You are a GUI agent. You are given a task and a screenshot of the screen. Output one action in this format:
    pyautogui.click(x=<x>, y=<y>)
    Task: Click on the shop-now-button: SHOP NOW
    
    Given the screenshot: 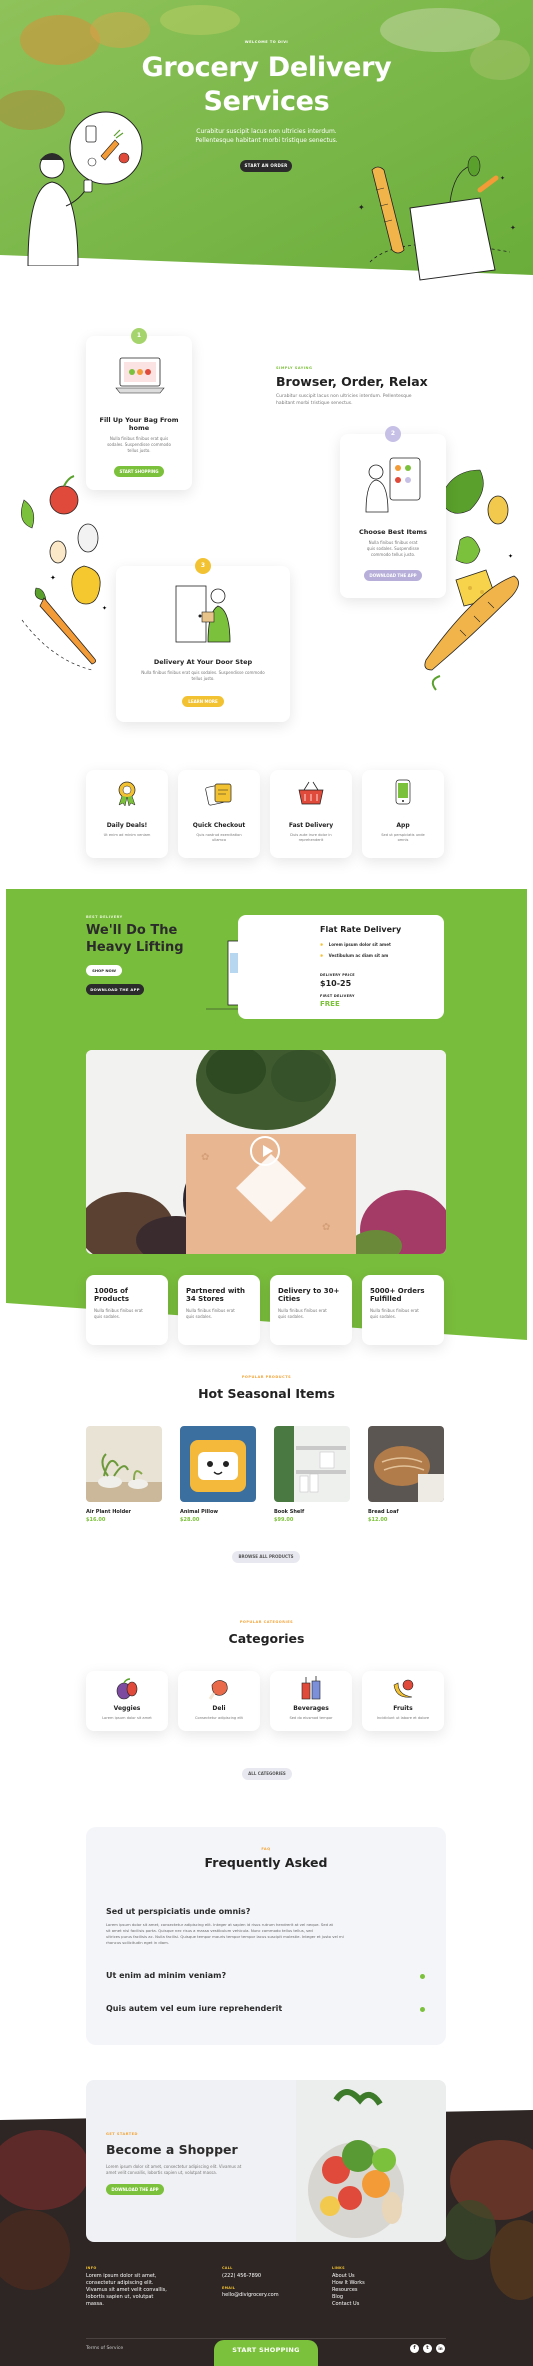 What is the action you would take?
    pyautogui.click(x=104, y=970)
    